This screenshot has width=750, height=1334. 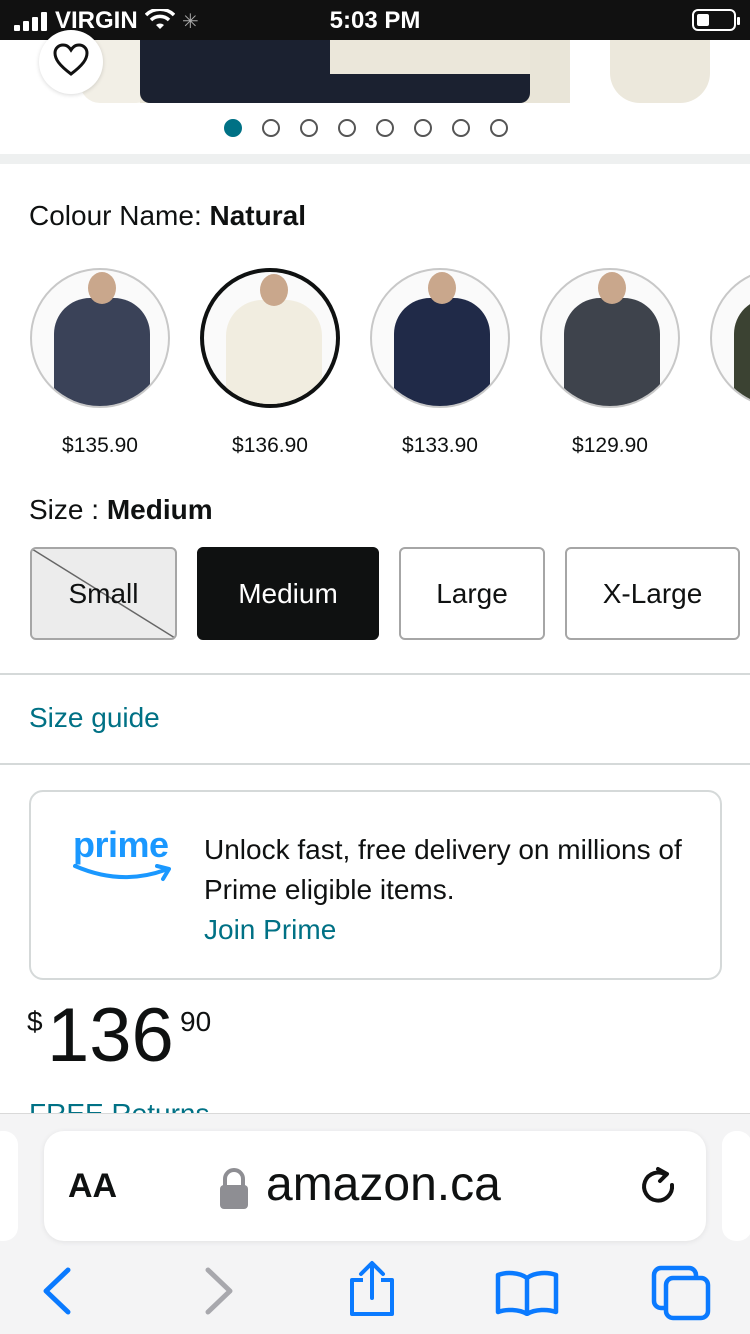 I want to click on prime-logo: prime, so click(x=128, y=859).